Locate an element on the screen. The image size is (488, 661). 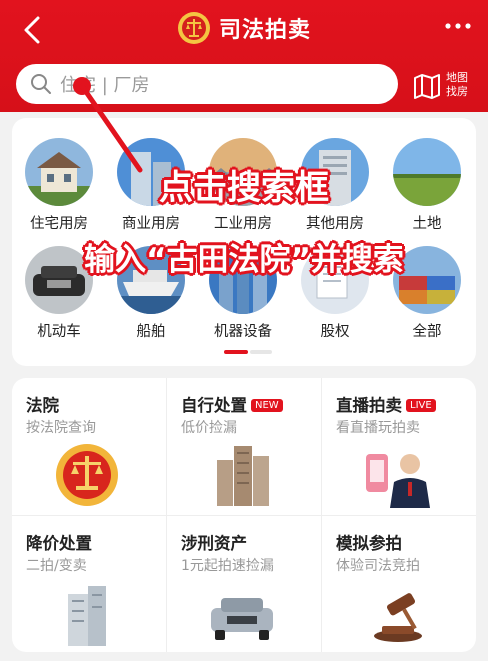
suv-car-icon is located at coordinates (242, 619).